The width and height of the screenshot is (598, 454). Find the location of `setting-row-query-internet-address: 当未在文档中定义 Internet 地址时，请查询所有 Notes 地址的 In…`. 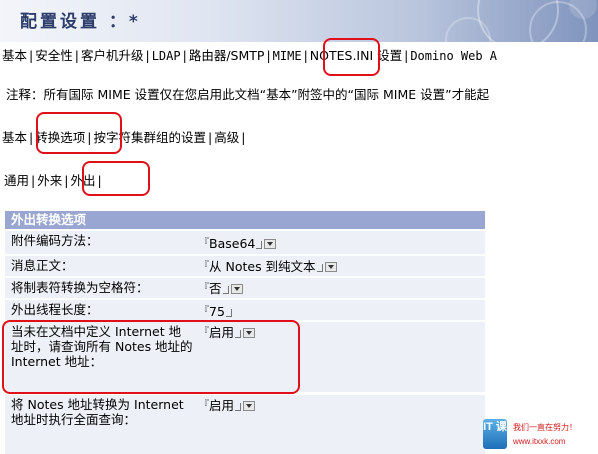

setting-row-query-internet-address: 当未在文档中定义 Internet 地址时，请查询所有 Notes 地址的 In… is located at coordinates (245, 357).